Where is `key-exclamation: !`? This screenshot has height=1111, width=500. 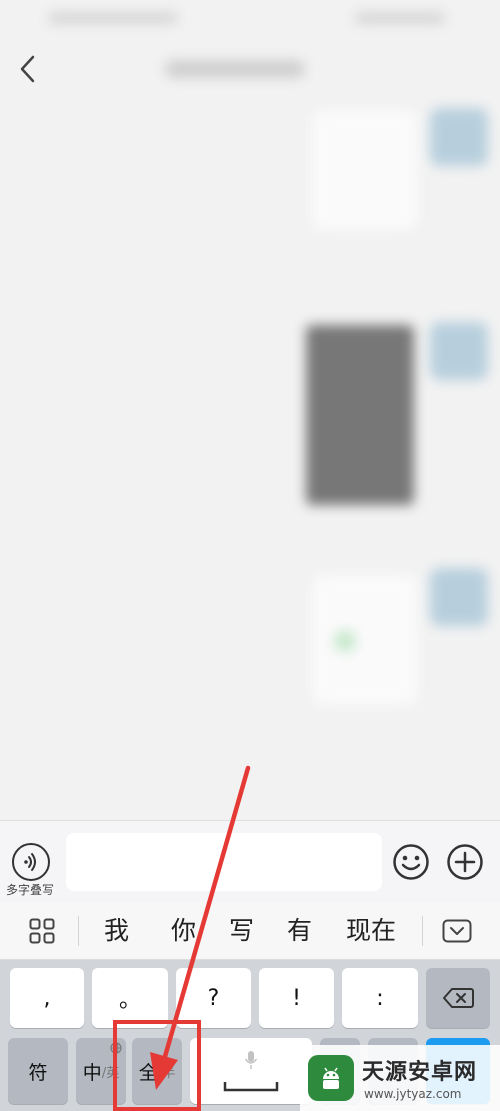 key-exclamation: ! is located at coordinates (296, 998).